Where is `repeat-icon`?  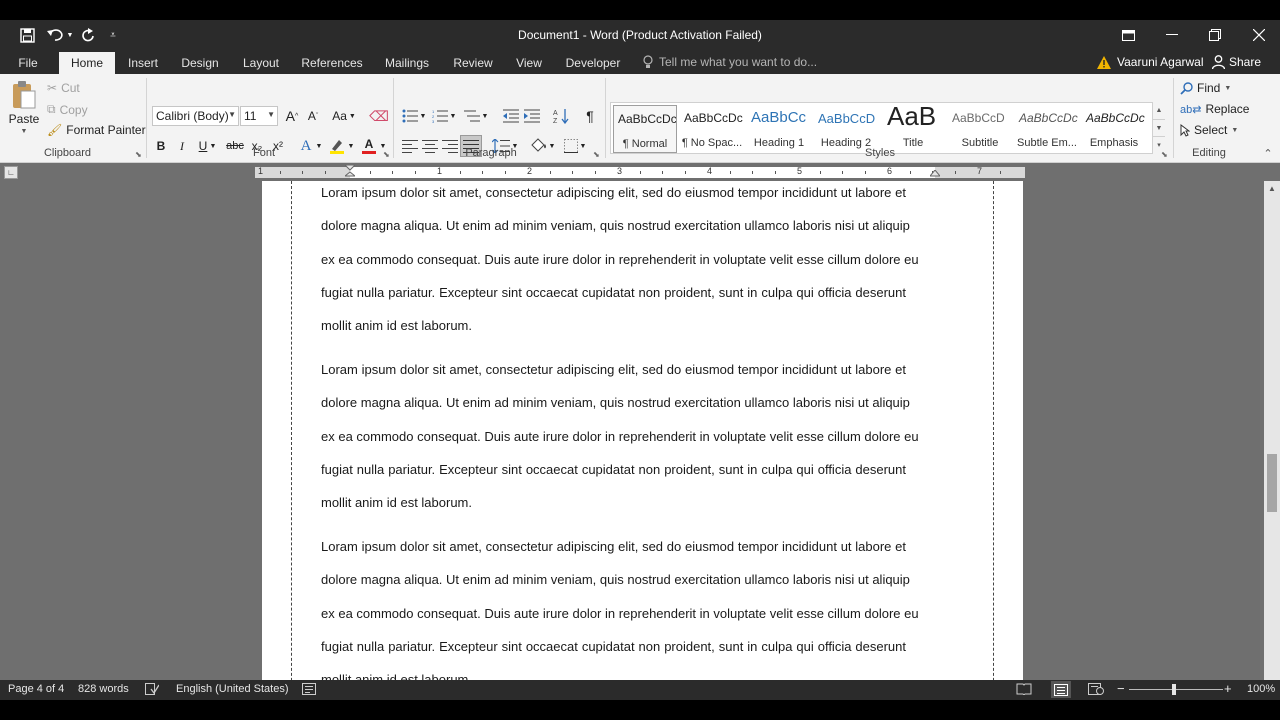
repeat-icon is located at coordinates (88, 35).